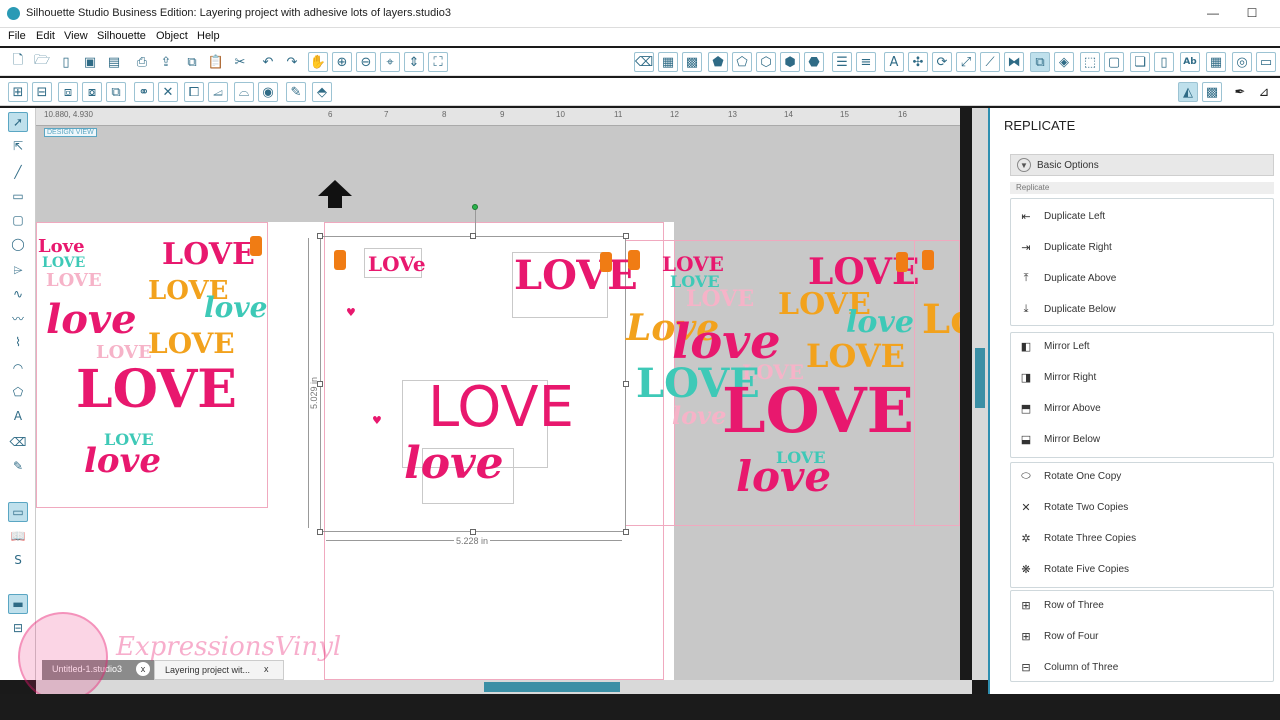 Image resolution: width=1280 pixels, height=720 pixels. What do you see at coordinates (1064, 62) in the screenshot?
I see `offset-icon: ◈` at bounding box center [1064, 62].